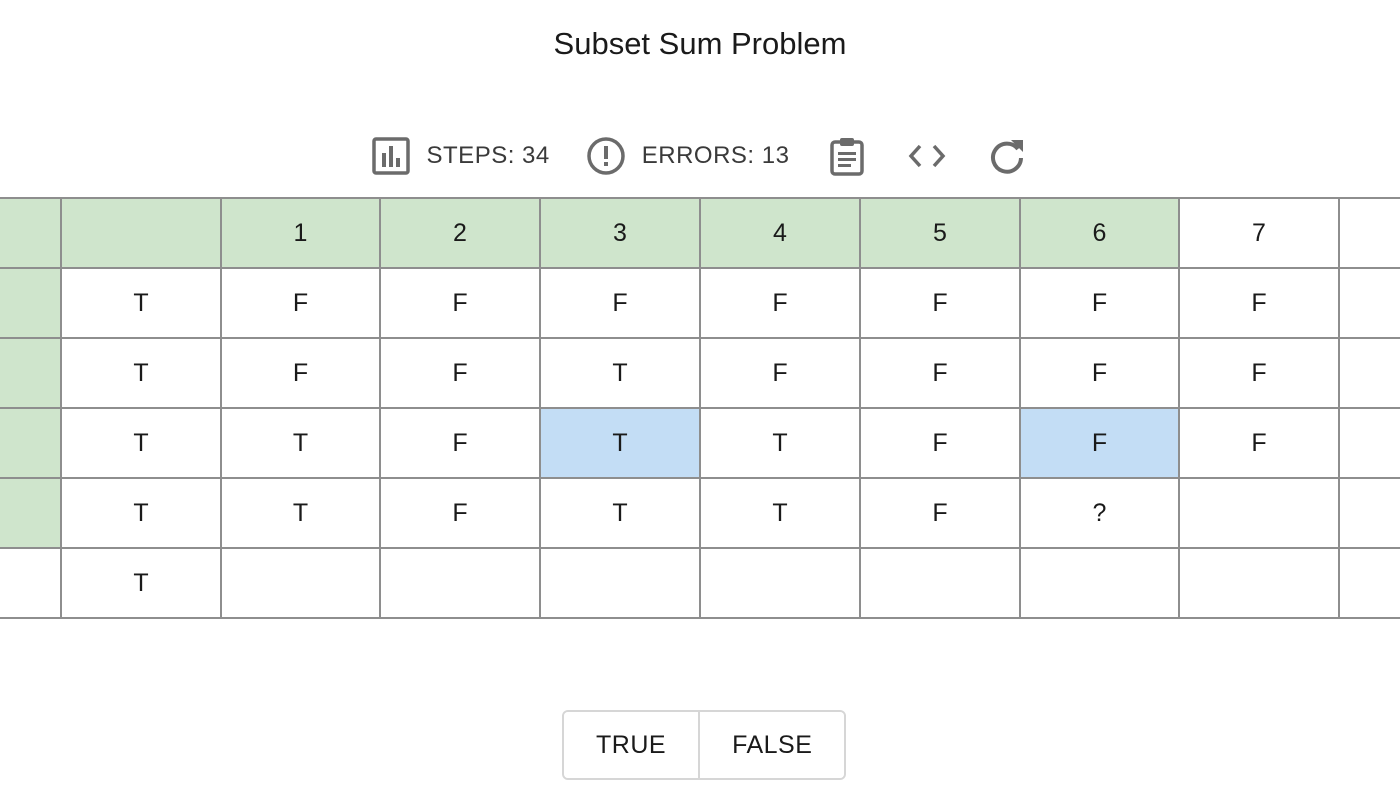  I want to click on header-cell: 1, so click(300, 233).